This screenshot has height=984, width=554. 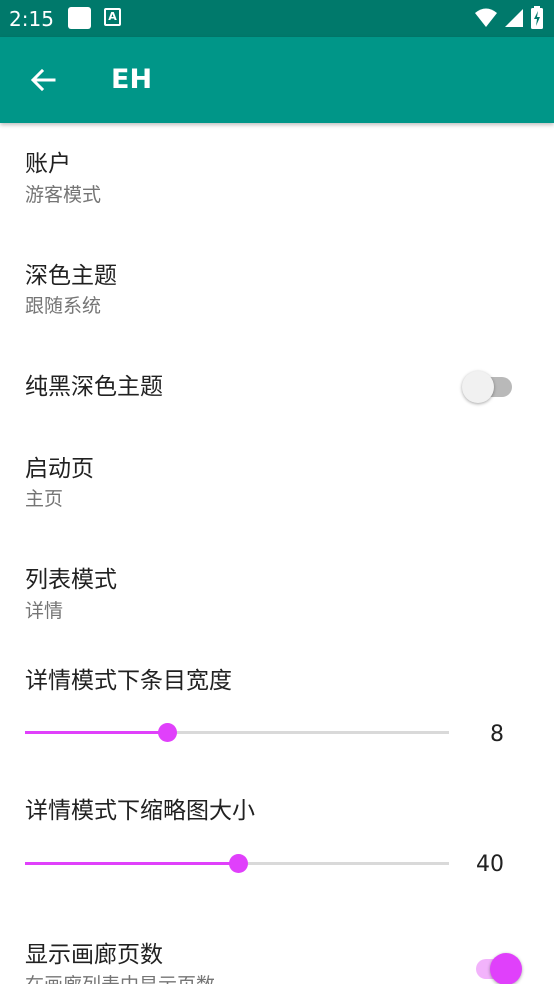 I want to click on status-icons, so click(x=509, y=18).